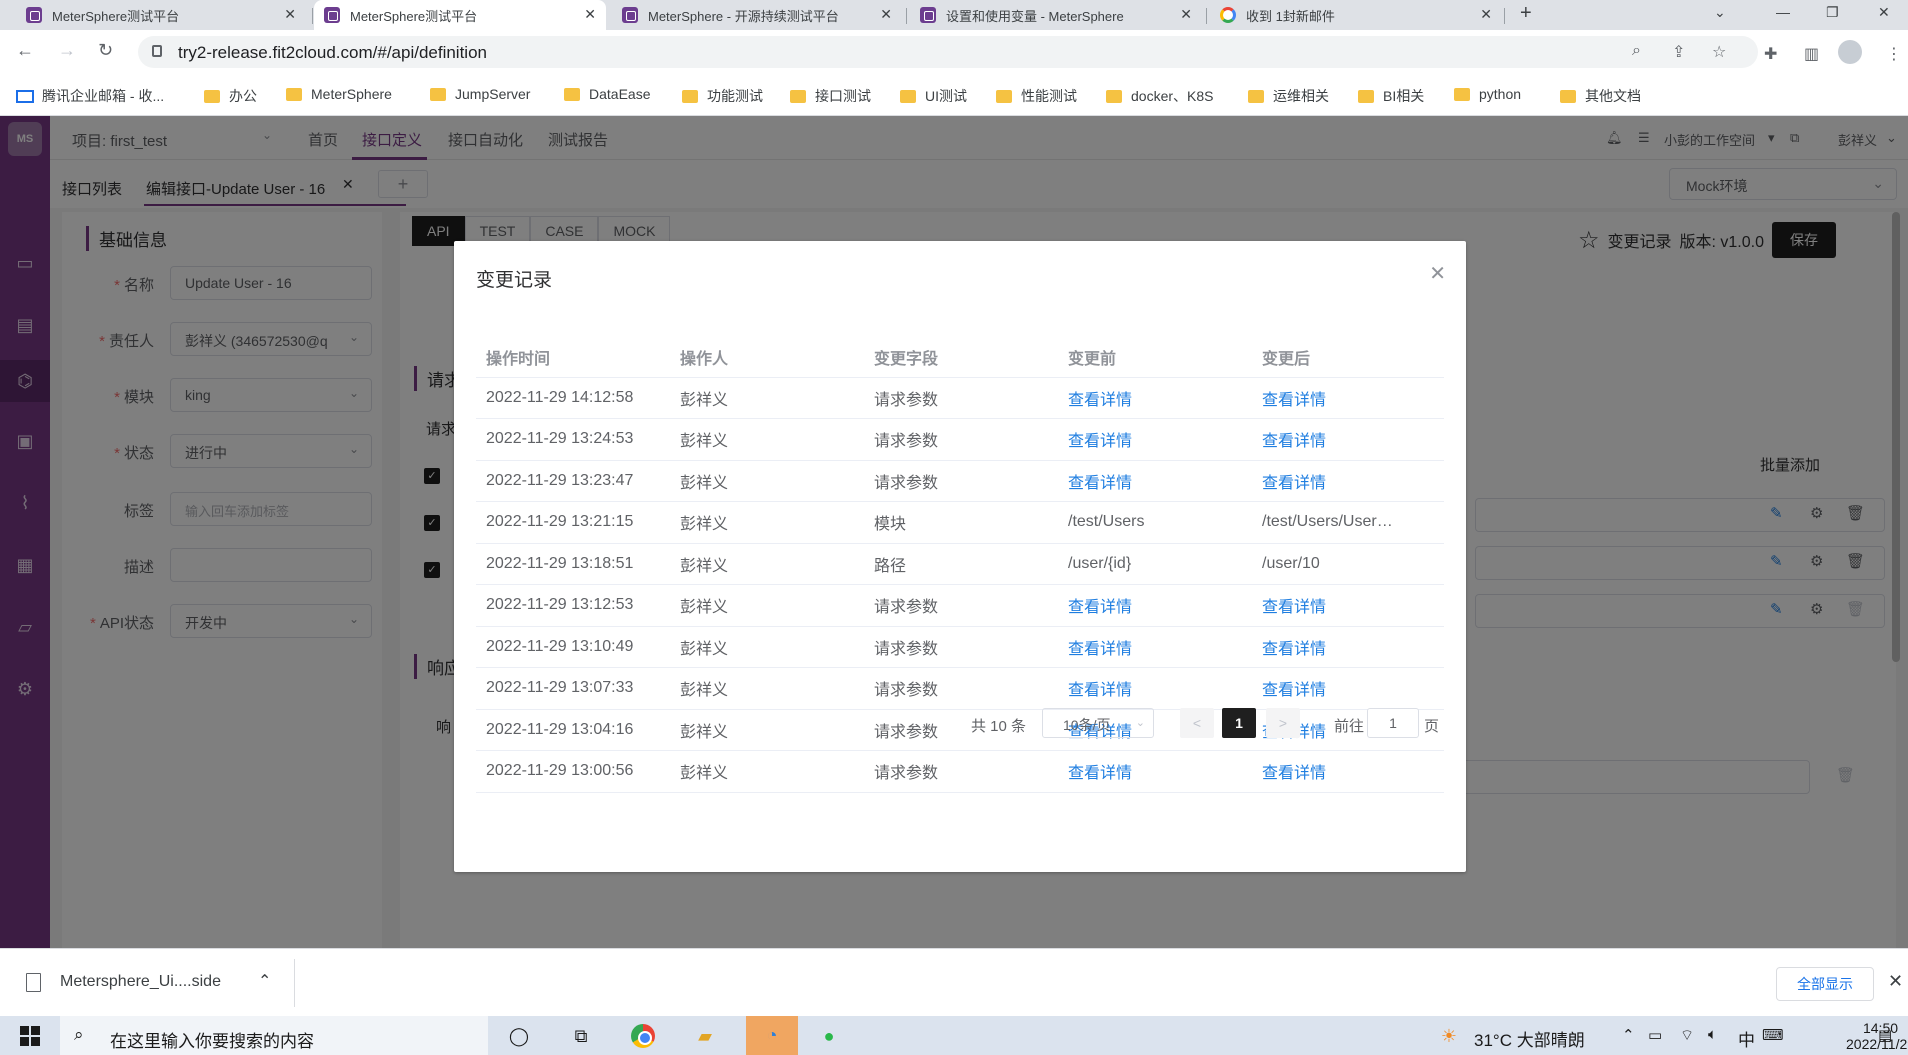  What do you see at coordinates (1885, 1035) in the screenshot?
I see `notification-icon: ▤` at bounding box center [1885, 1035].